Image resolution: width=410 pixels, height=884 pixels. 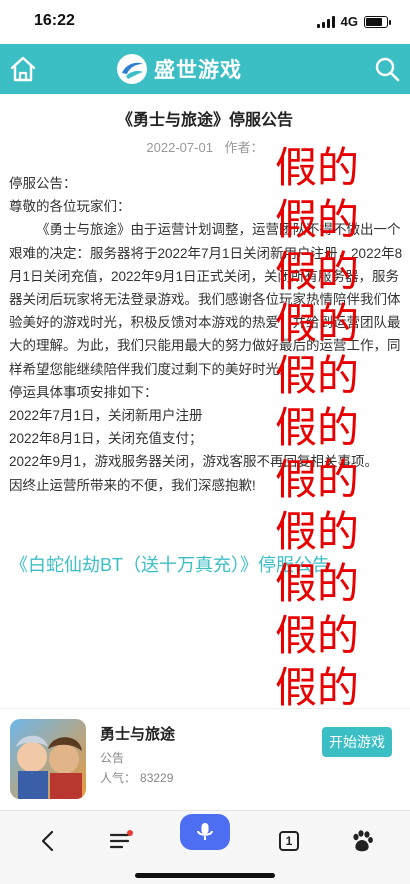 What do you see at coordinates (70, 207) in the screenshot?
I see `greeting: 尊敬的各位玩家们：` at bounding box center [70, 207].